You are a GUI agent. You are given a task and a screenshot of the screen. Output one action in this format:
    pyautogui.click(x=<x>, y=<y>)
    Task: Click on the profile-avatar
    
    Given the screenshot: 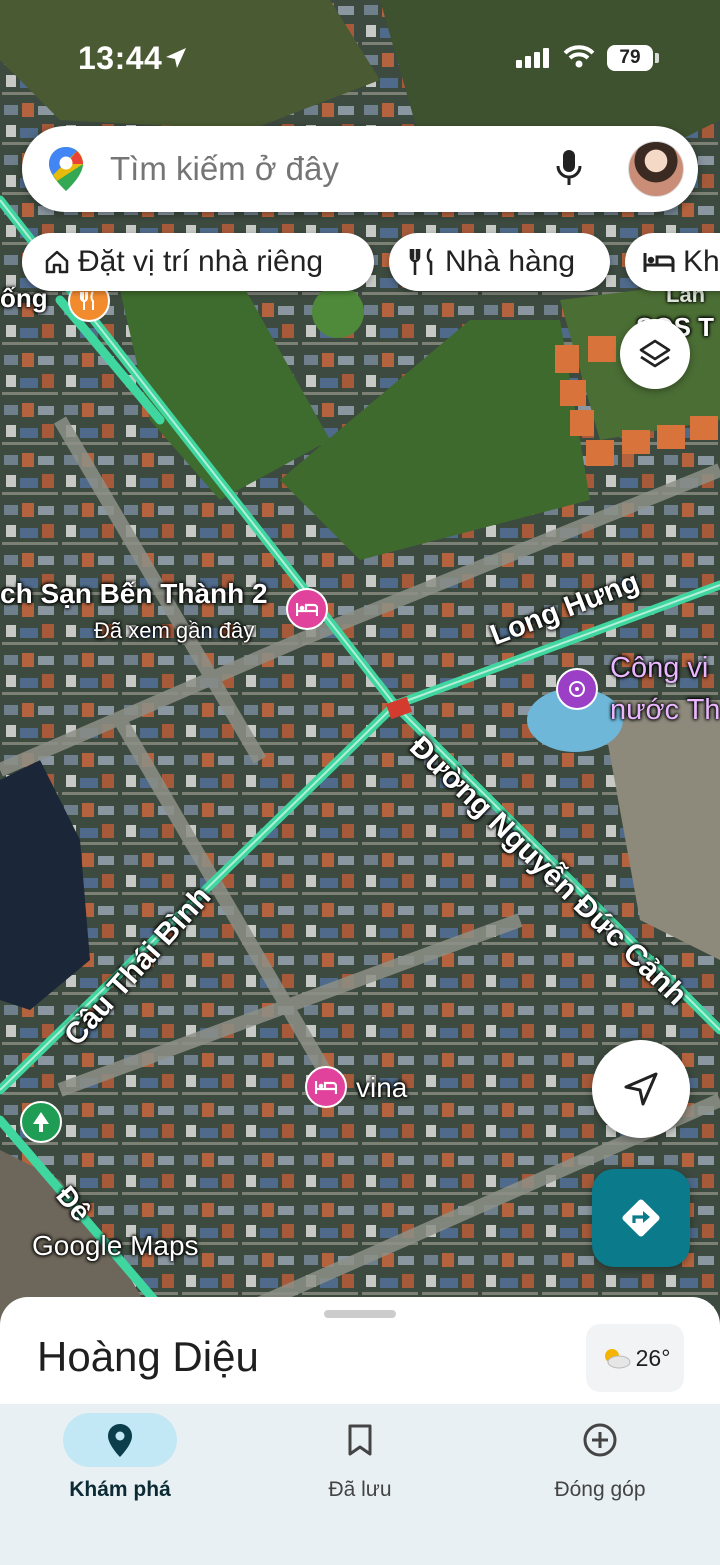 What is the action you would take?
    pyautogui.click(x=656, y=169)
    